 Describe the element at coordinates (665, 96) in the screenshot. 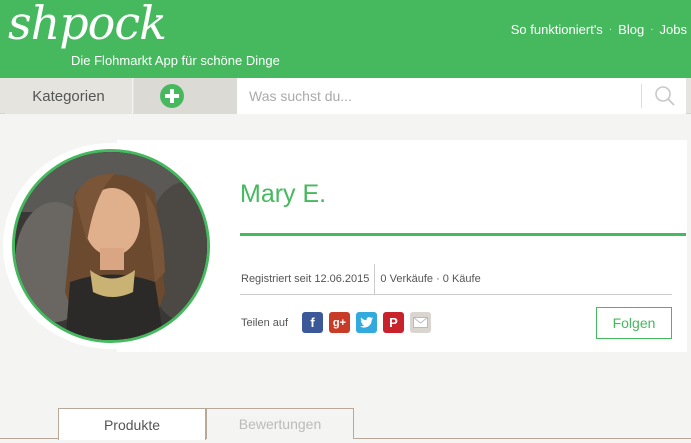

I see `magnifier-icon` at that location.